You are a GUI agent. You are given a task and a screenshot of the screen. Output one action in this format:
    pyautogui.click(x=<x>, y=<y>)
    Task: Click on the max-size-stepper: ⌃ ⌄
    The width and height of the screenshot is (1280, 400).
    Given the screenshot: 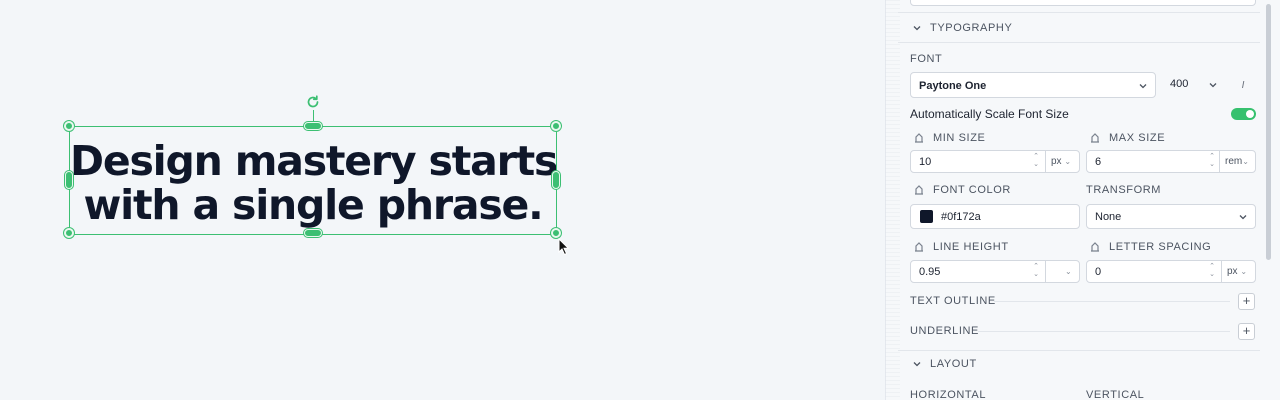 What is the action you would take?
    pyautogui.click(x=1212, y=161)
    